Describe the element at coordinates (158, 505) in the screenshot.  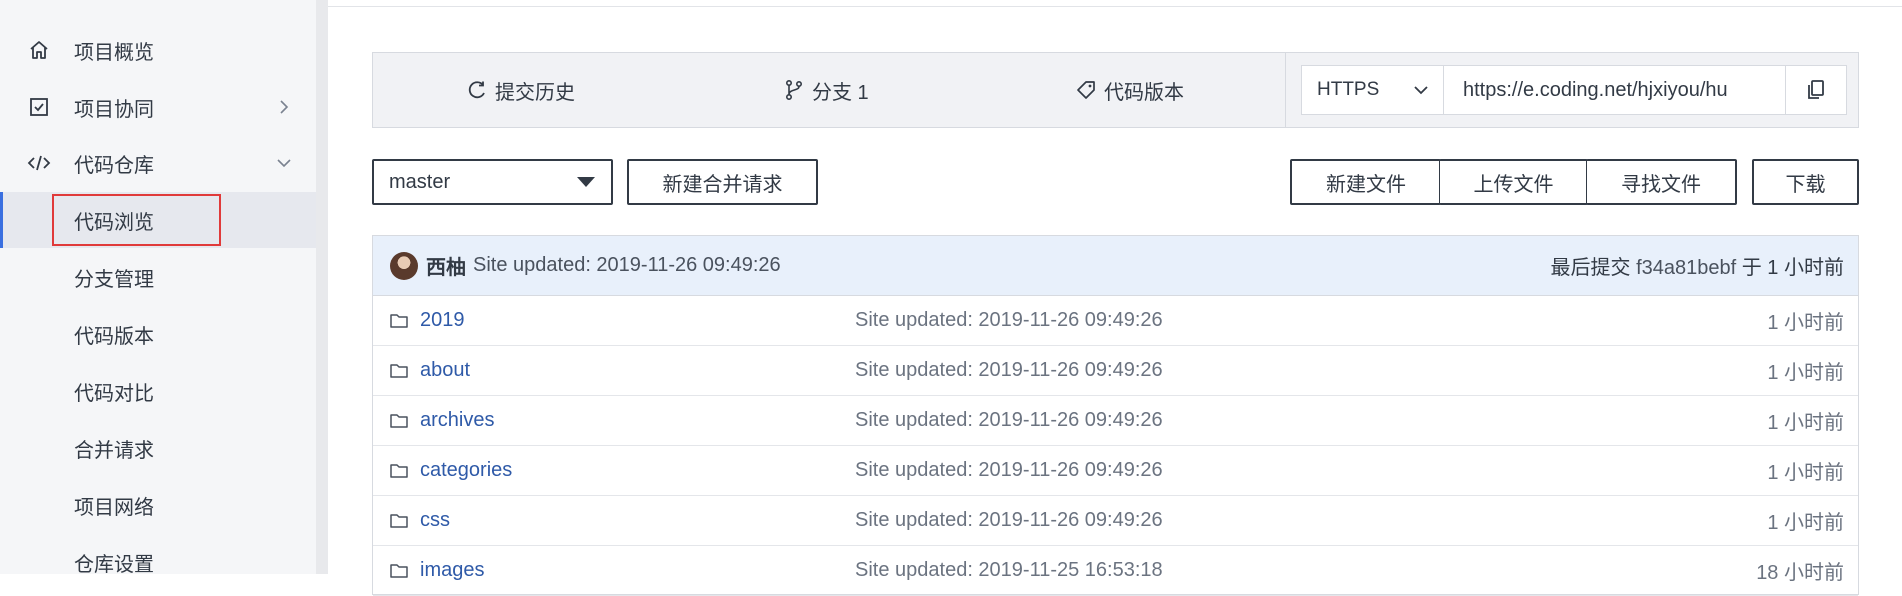
I see `sidebar-item-network: 项目网络` at that location.